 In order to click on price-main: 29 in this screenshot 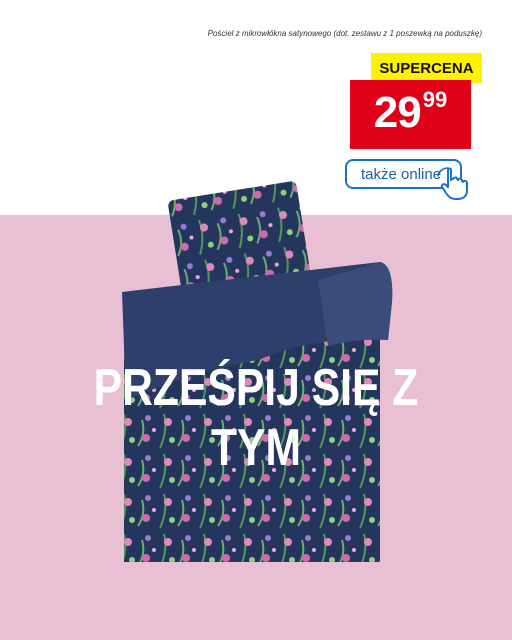, I will do `click(397, 112)`.